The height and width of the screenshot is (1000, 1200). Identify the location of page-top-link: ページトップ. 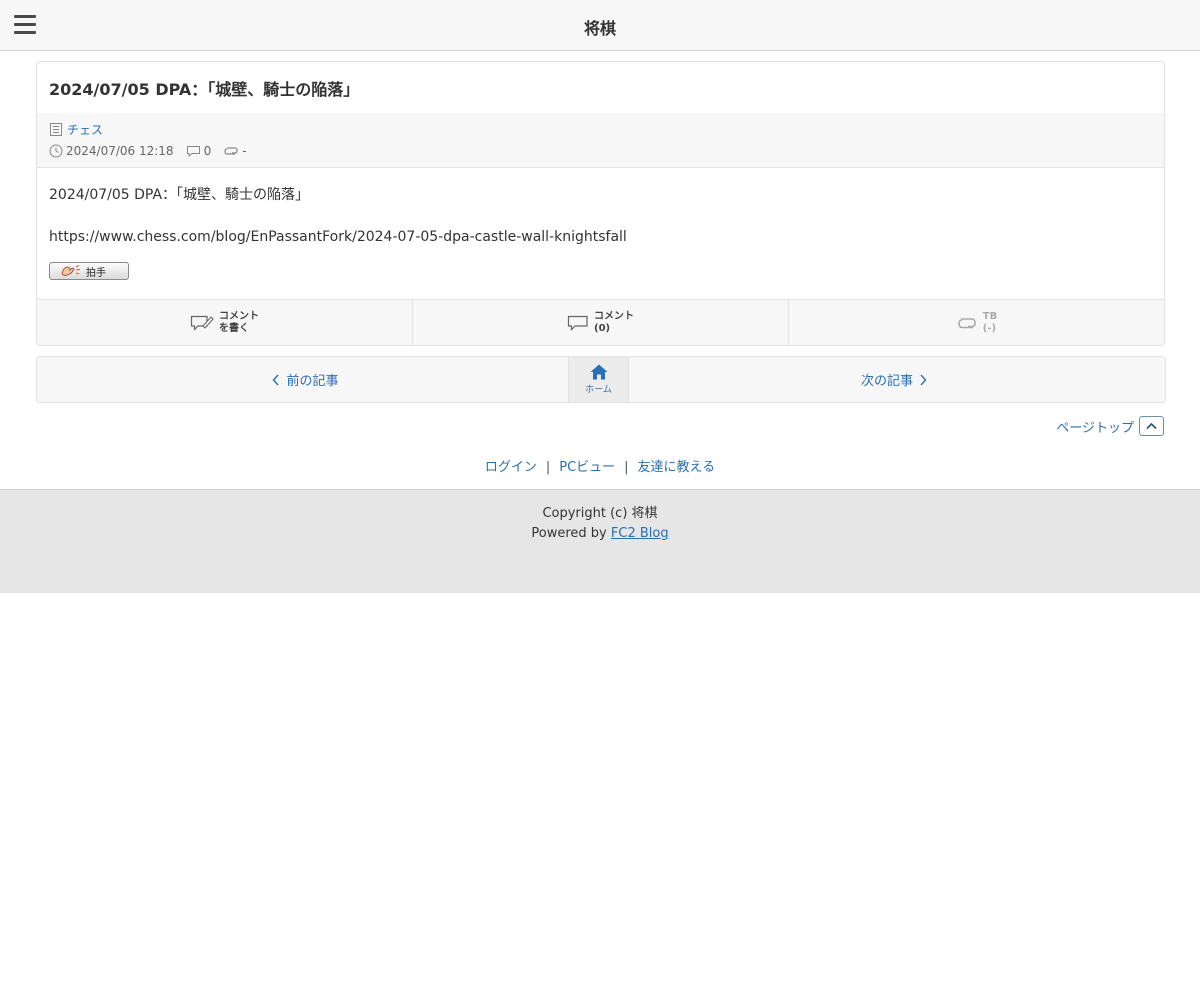
(1110, 426).